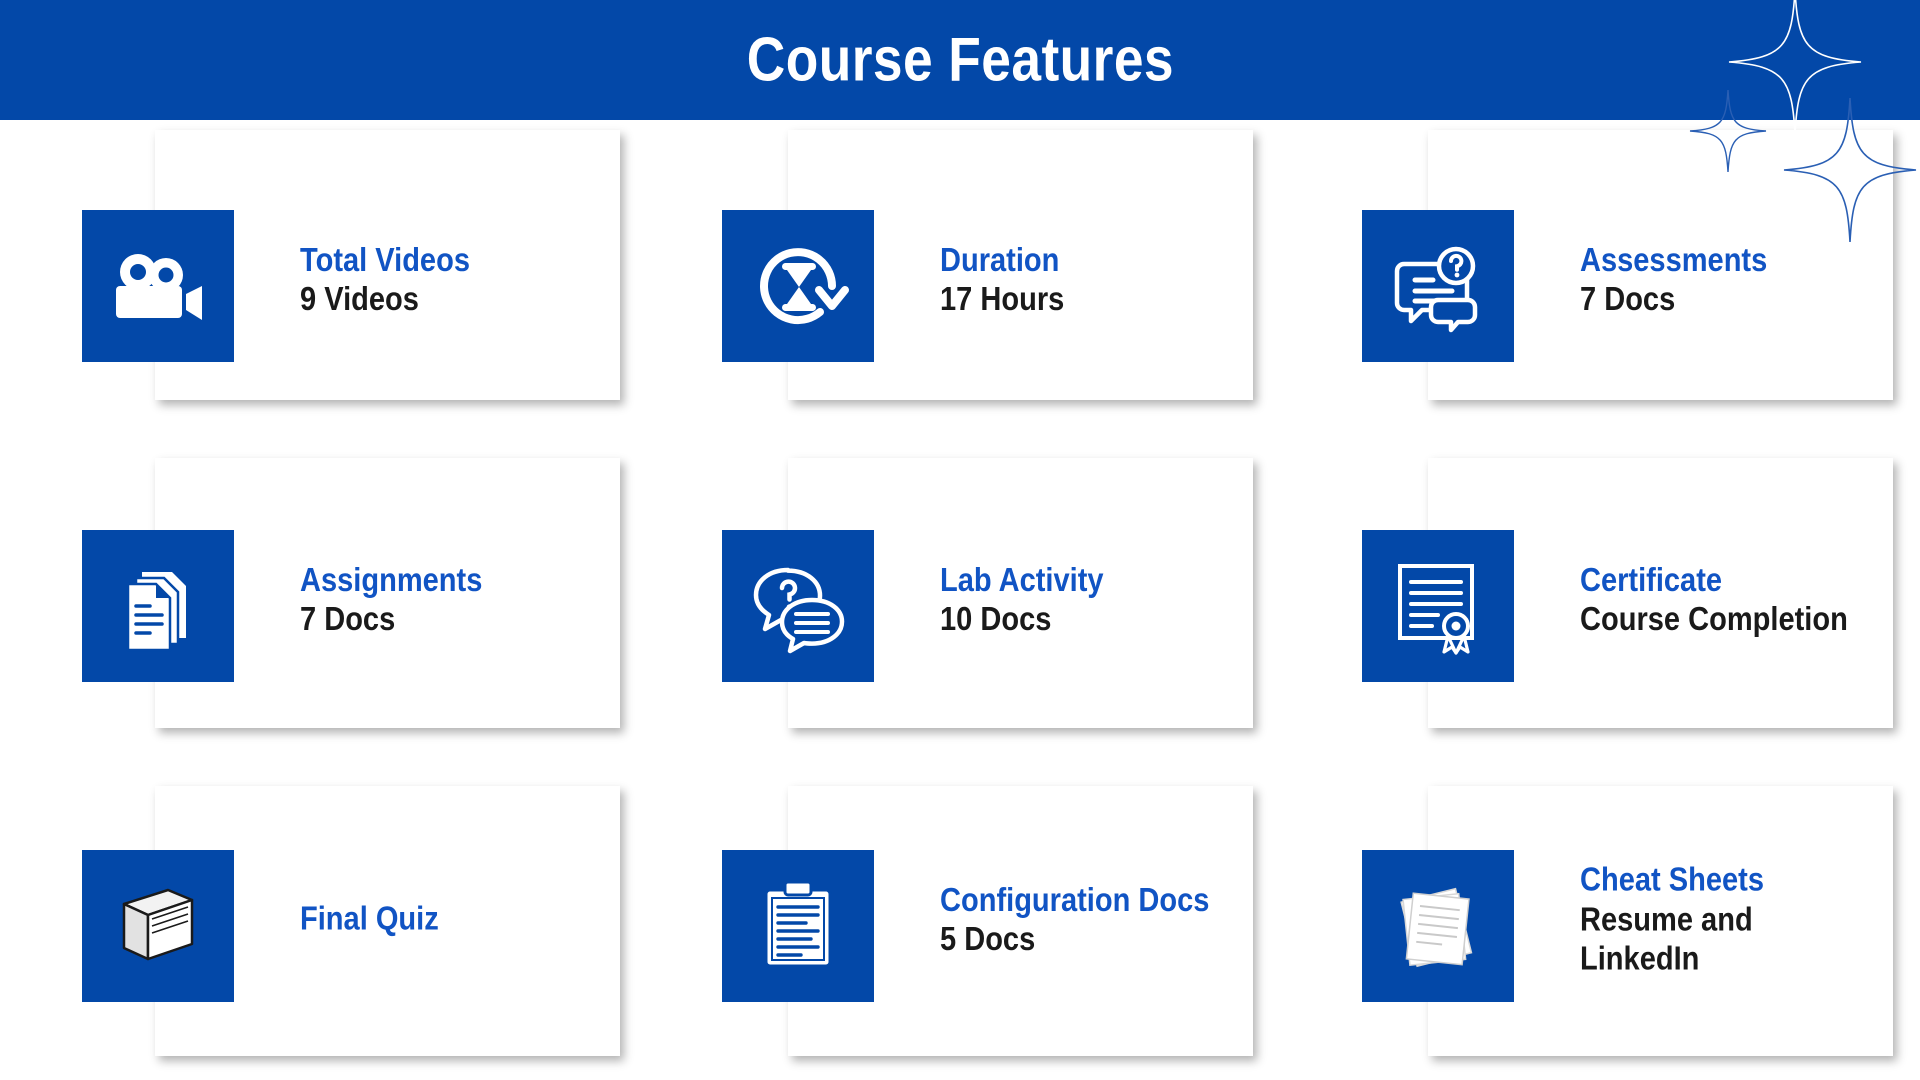  What do you see at coordinates (1022, 580) in the screenshot?
I see `feature-title: Lab Activity` at bounding box center [1022, 580].